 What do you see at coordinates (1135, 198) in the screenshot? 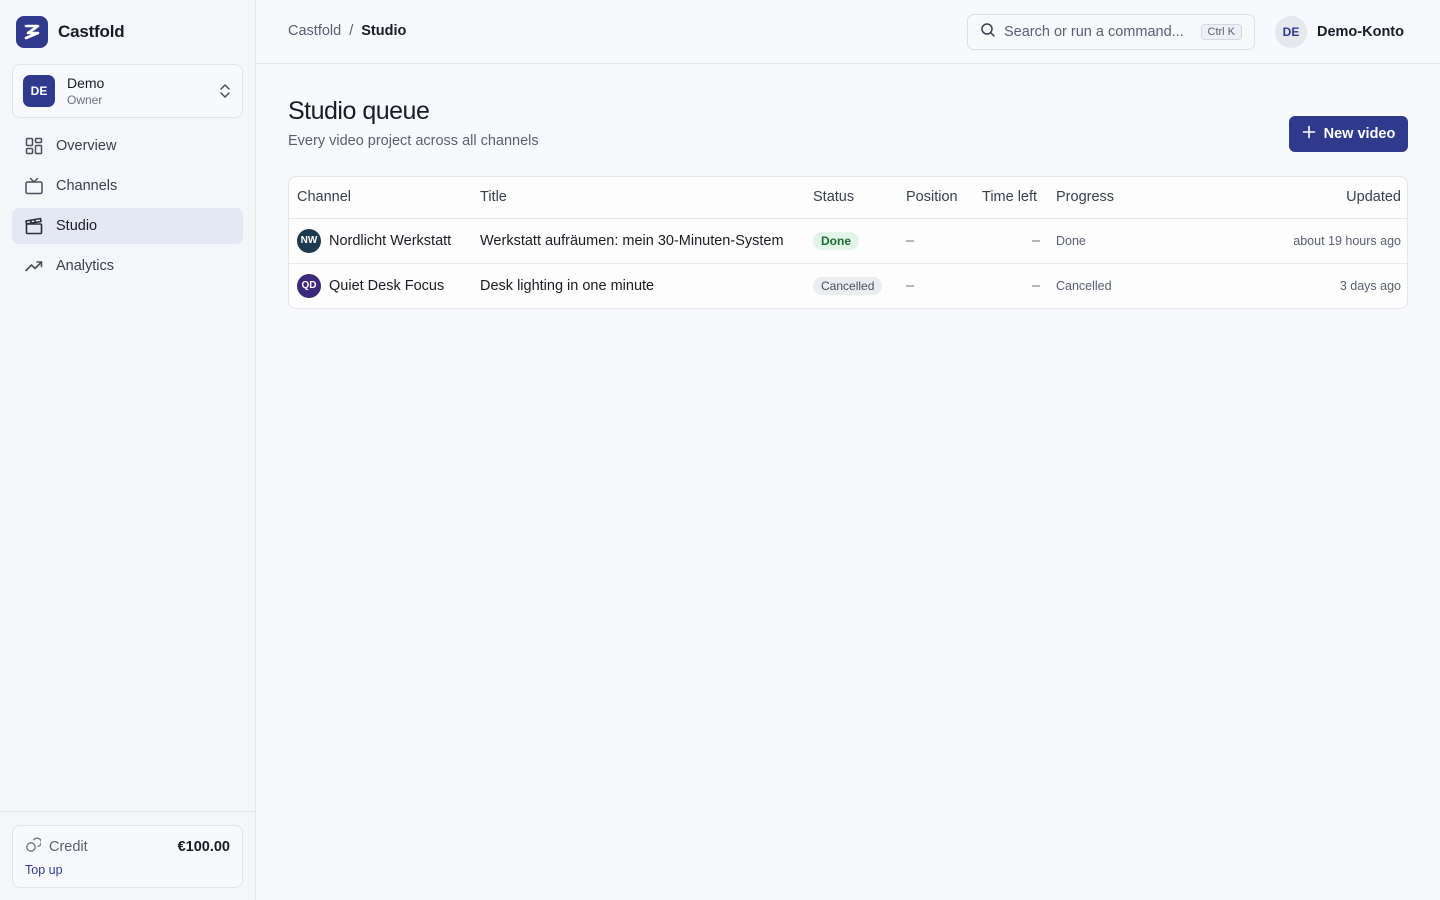
I see `column-header-progress: Progress` at bounding box center [1135, 198].